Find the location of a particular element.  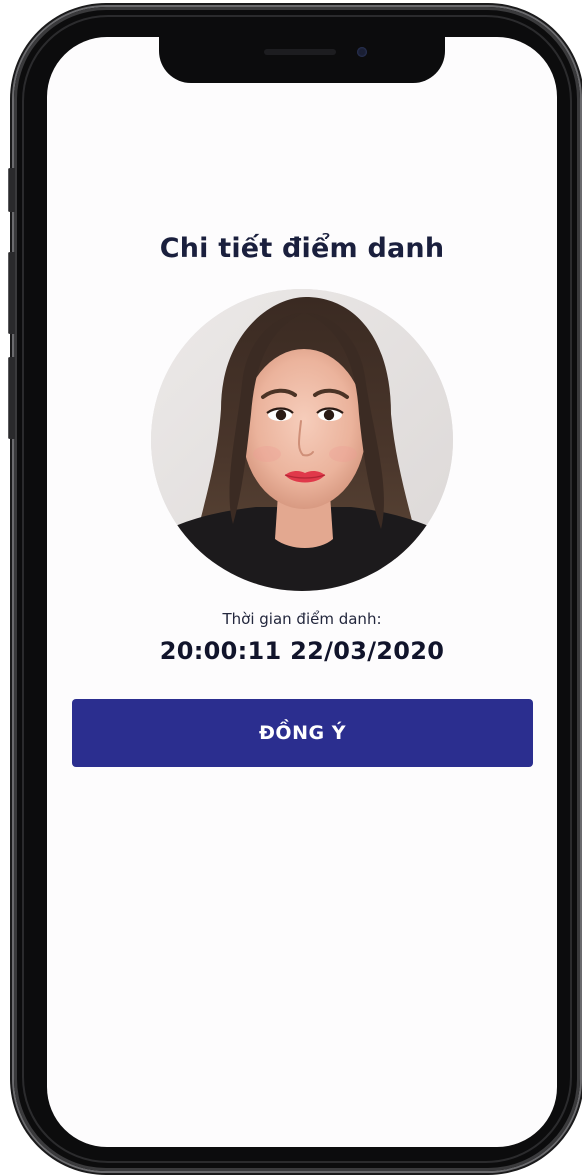

mute-switch is located at coordinates (11, 190).